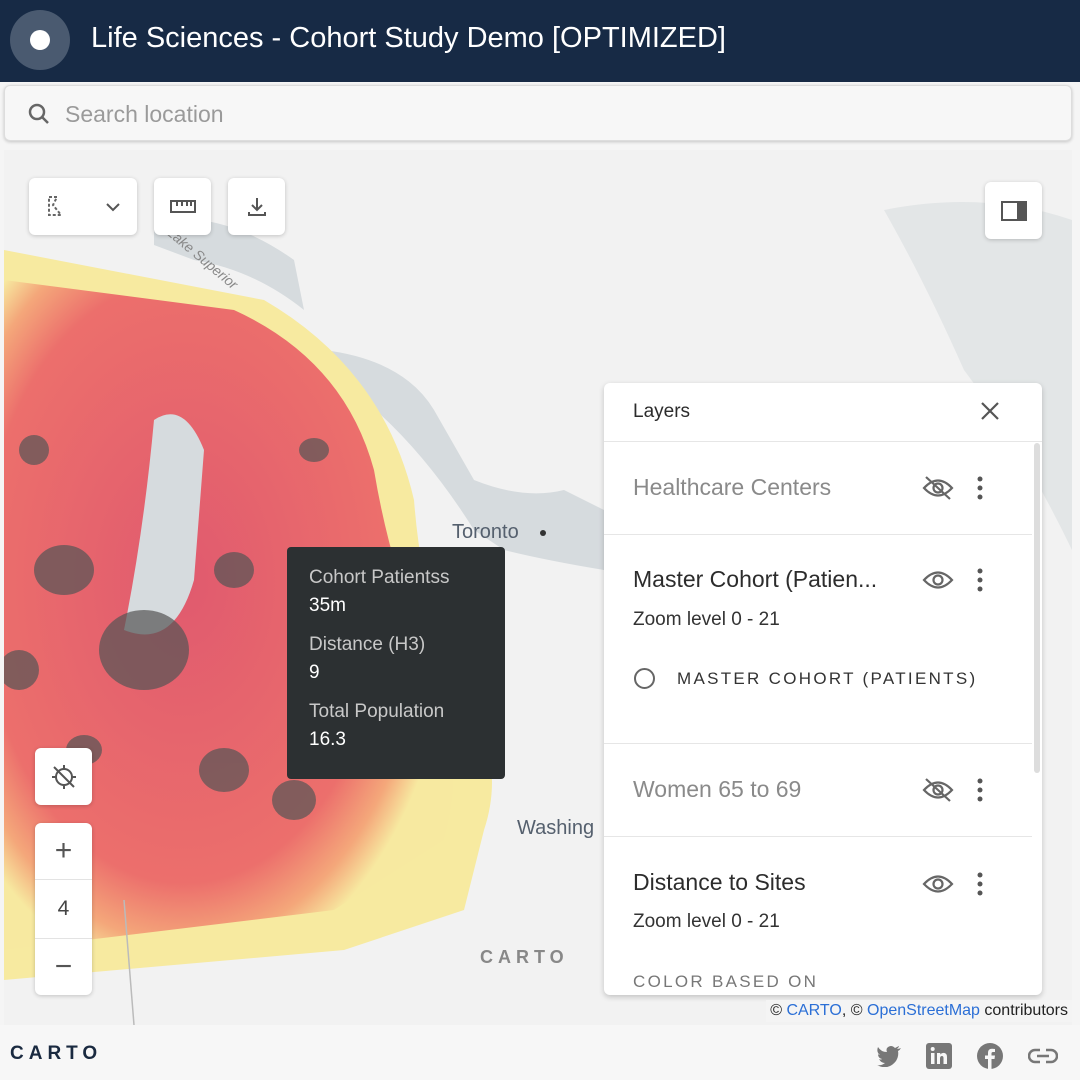 Image resolution: width=1080 pixels, height=1080 pixels. I want to click on toronto-dot, so click(543, 533).